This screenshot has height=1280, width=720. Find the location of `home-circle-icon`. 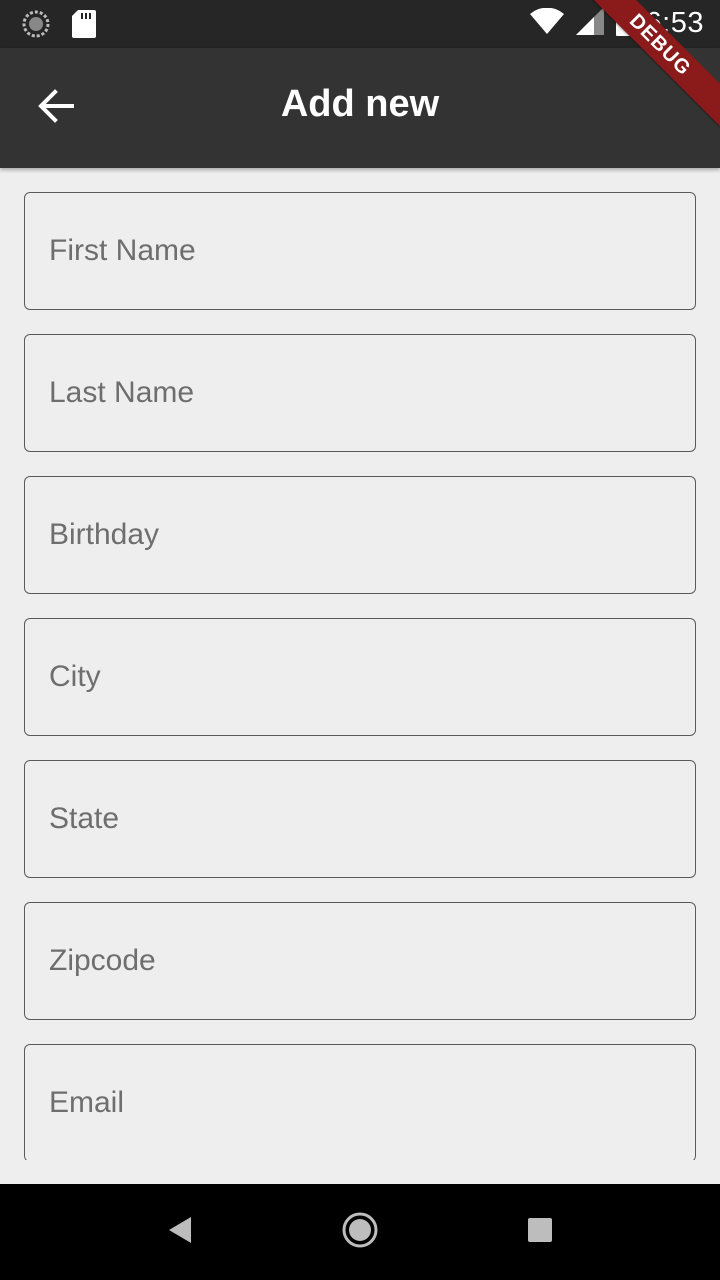

home-circle-icon is located at coordinates (360, 1232).